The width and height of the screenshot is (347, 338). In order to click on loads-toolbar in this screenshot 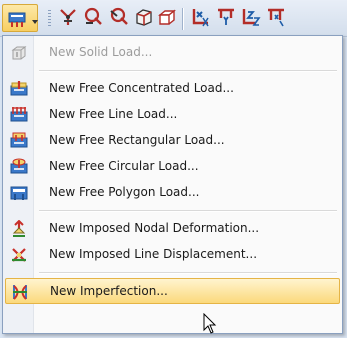, I will do `click(173, 18)`.